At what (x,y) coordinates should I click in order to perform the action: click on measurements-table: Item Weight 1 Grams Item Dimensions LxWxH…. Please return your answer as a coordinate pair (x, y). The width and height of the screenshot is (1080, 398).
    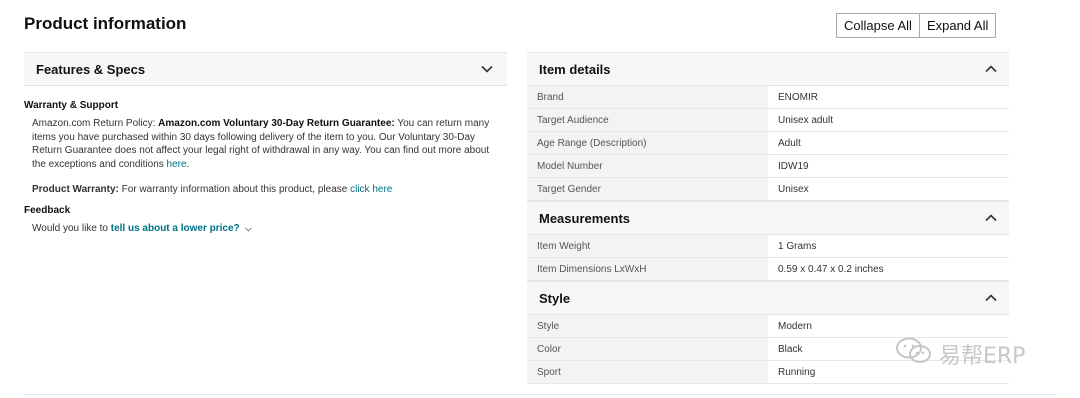
    Looking at the image, I should click on (768, 258).